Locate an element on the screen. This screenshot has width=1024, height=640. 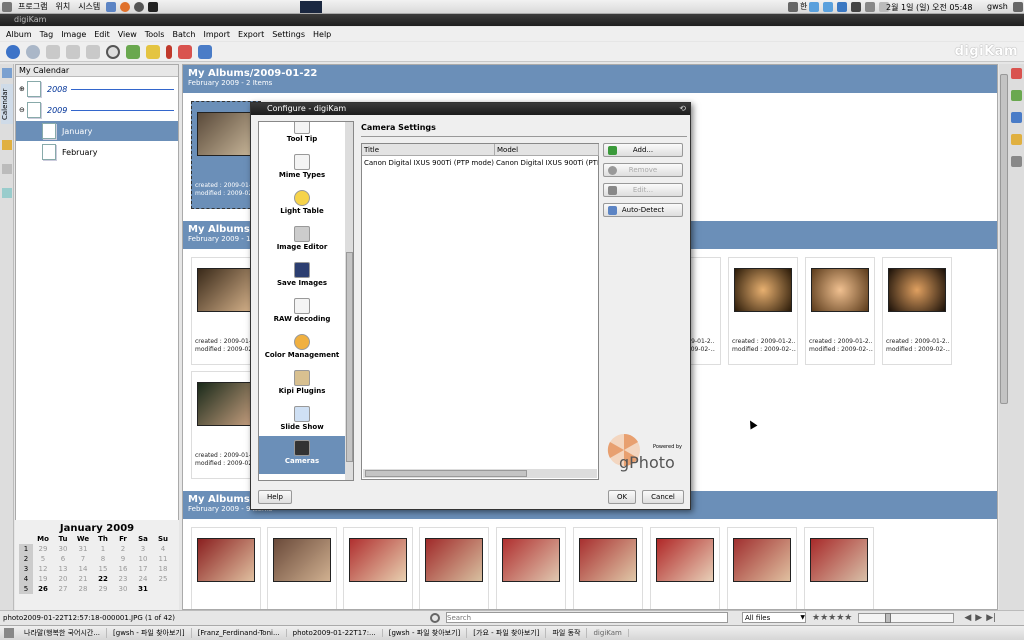
expand-icon: ⊕ is located at coordinates (23, 89).